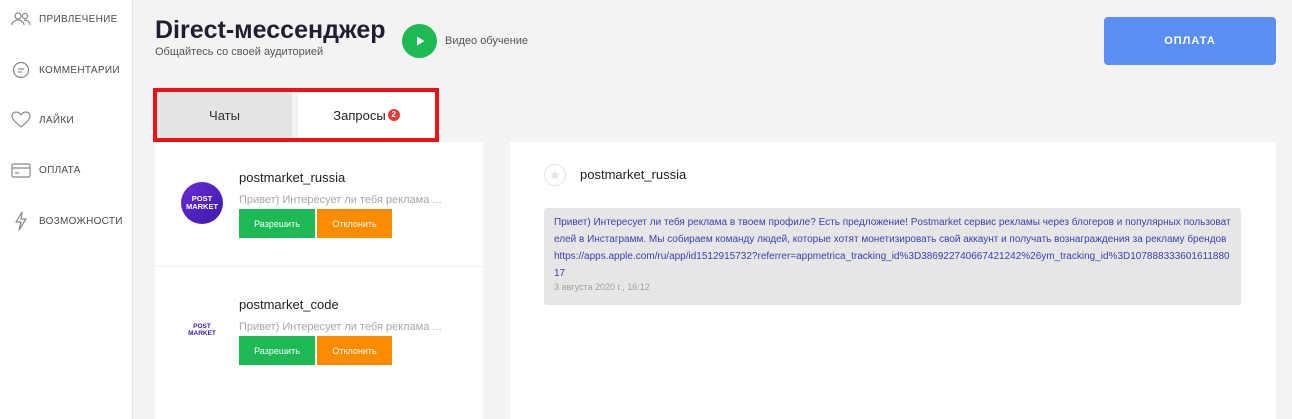 The width and height of the screenshot is (1292, 419). Describe the element at coordinates (602, 287) in the screenshot. I see `message-timestamp: 3 августа 2020 г., 16:12` at that location.